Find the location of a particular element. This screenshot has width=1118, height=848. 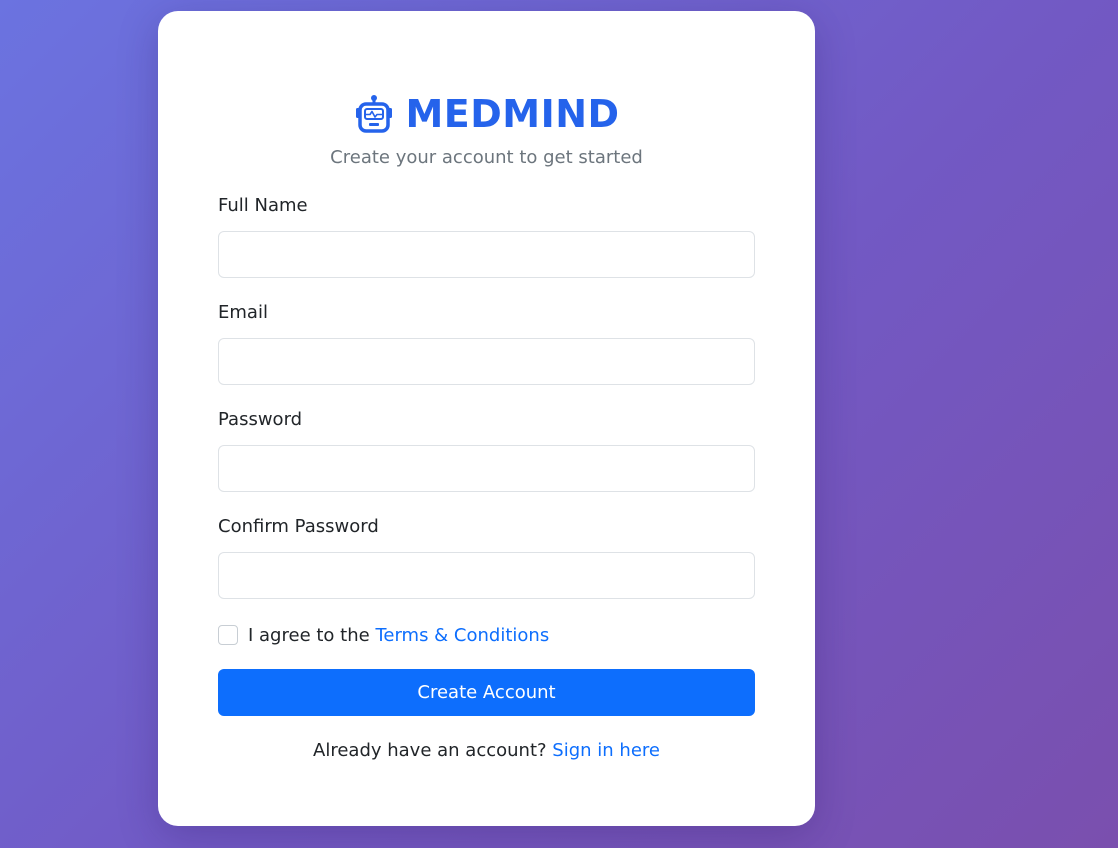

brand-header: MEDMIND is located at coordinates (486, 114).